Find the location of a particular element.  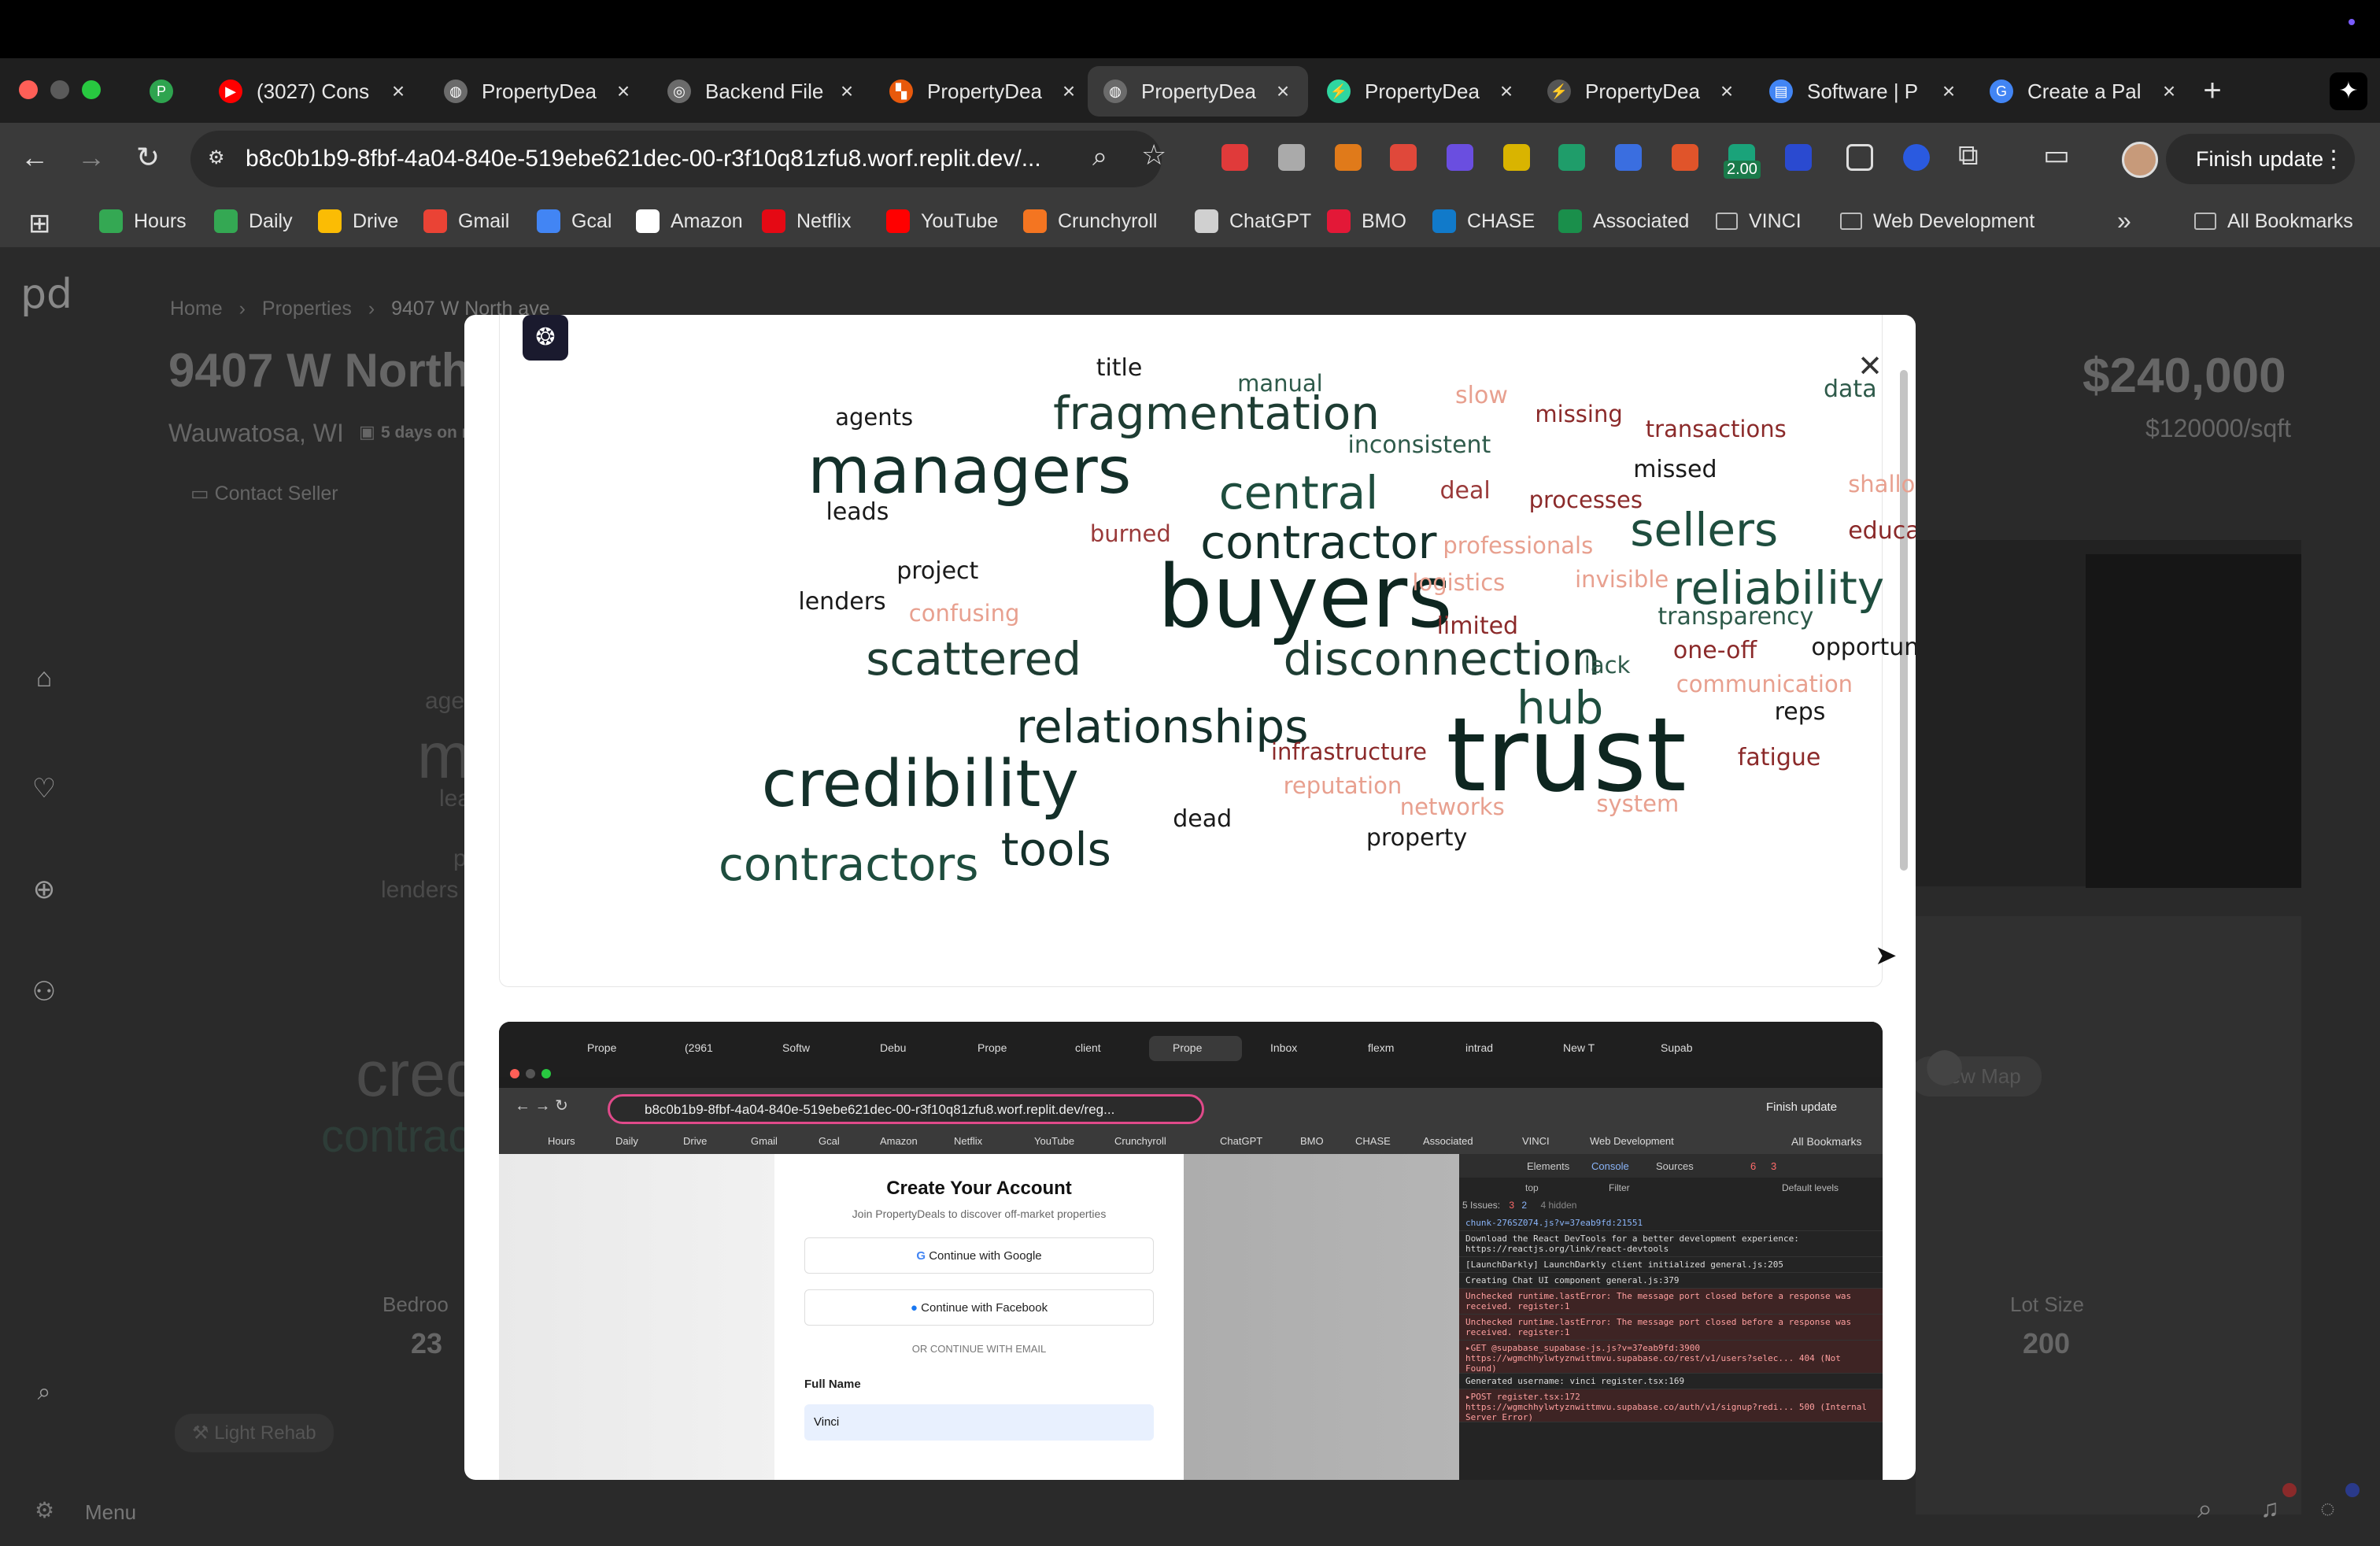

bookmark-item: Daily is located at coordinates (253, 221).